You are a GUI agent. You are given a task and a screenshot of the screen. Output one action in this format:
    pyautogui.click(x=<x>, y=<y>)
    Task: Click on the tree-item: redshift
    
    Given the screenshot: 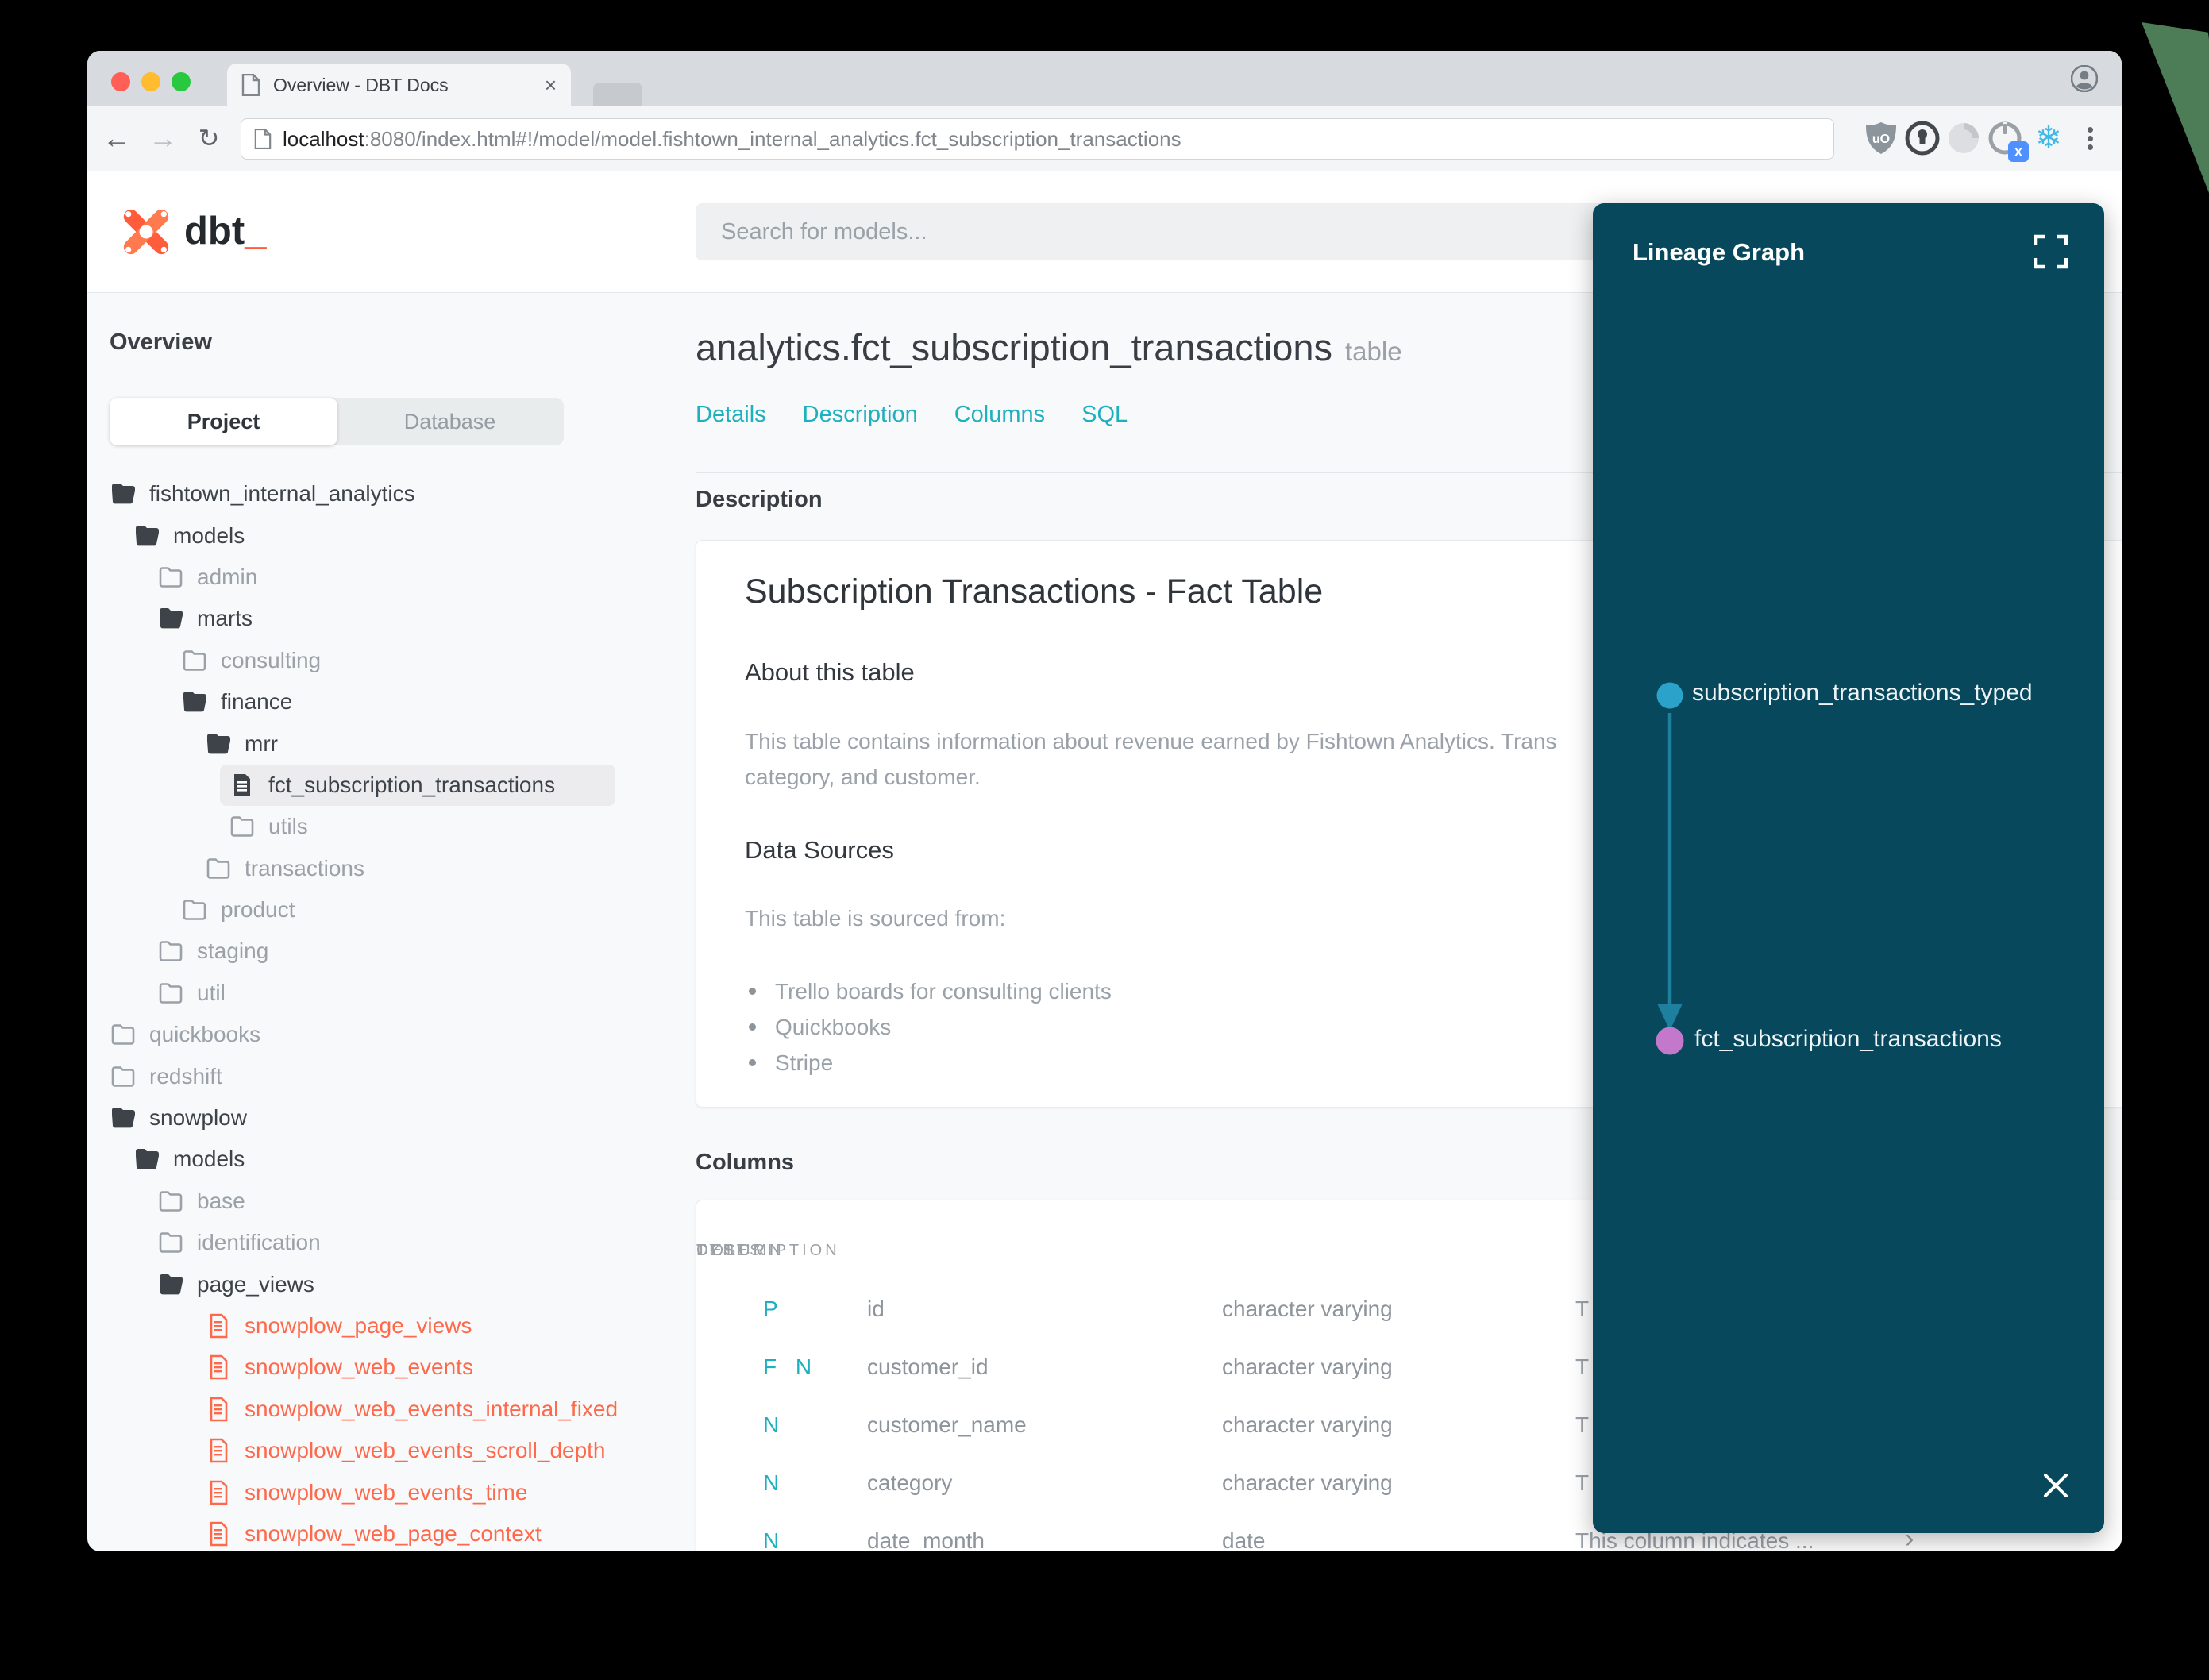 What is the action you would take?
    pyautogui.click(x=389, y=1075)
    